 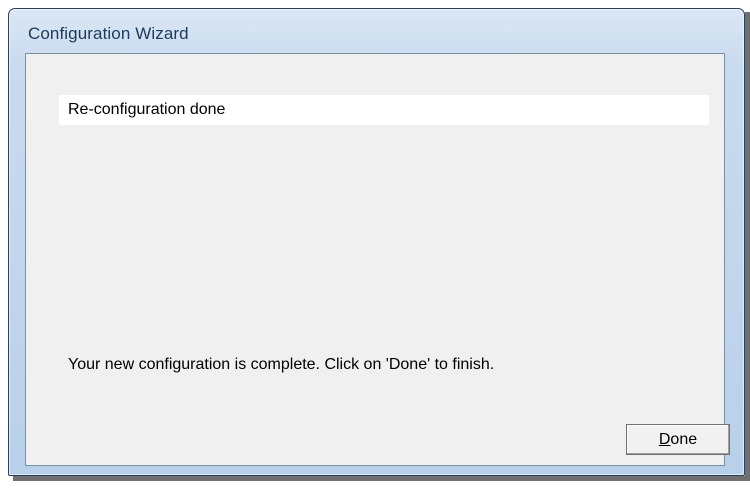 What do you see at coordinates (384, 110) in the screenshot?
I see `status-field: Re-configuration done` at bounding box center [384, 110].